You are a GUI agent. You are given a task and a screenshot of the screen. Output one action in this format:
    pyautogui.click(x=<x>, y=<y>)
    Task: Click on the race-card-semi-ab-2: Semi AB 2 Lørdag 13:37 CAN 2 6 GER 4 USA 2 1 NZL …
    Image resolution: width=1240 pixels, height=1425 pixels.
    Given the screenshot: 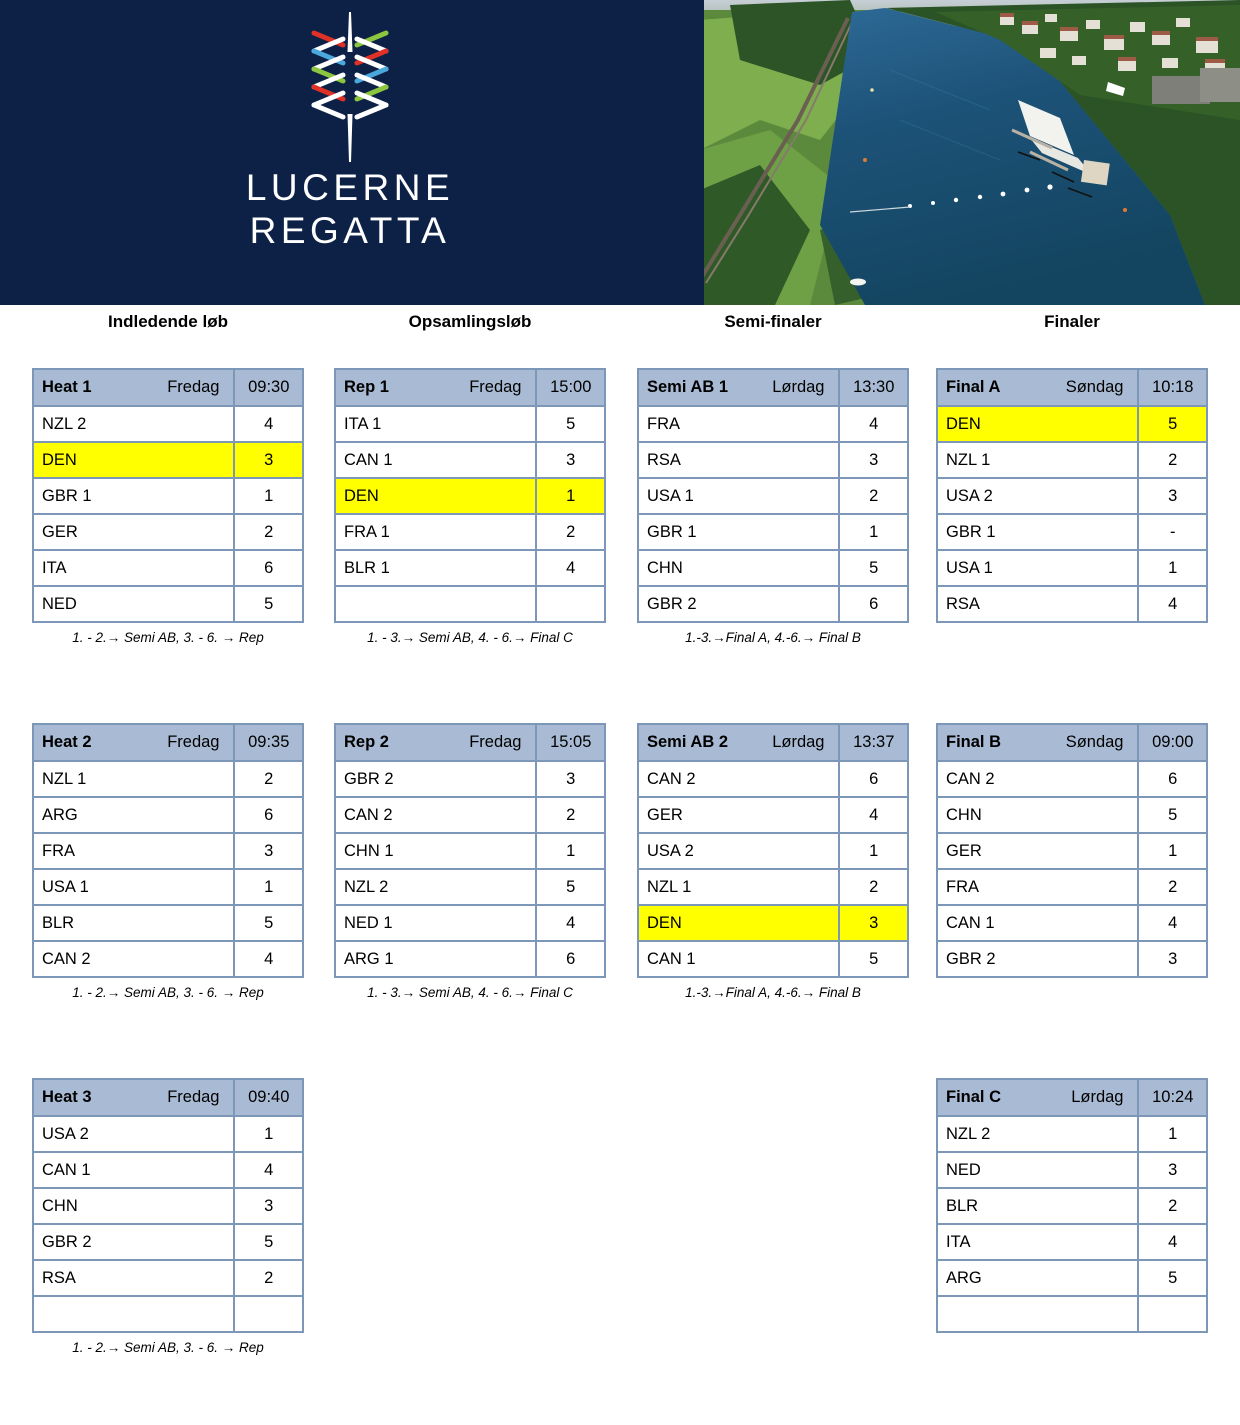 What is the action you would take?
    pyautogui.click(x=772, y=861)
    